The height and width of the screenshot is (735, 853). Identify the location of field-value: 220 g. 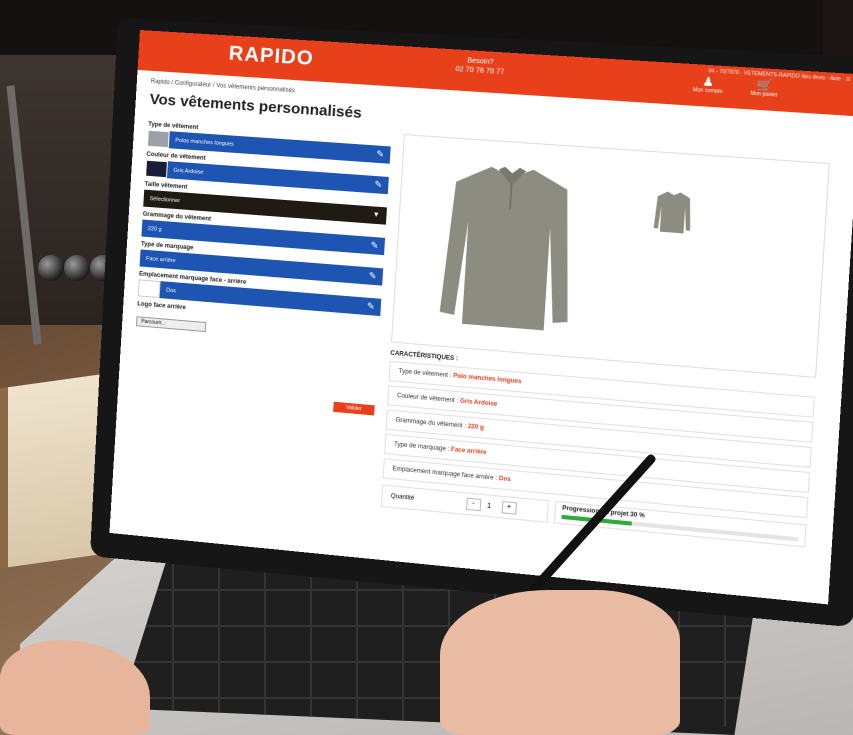
(154, 229).